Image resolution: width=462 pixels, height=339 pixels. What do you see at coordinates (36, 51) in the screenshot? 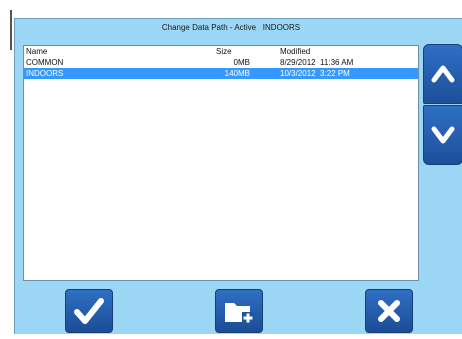
I see `column-header-name: Name` at bounding box center [36, 51].